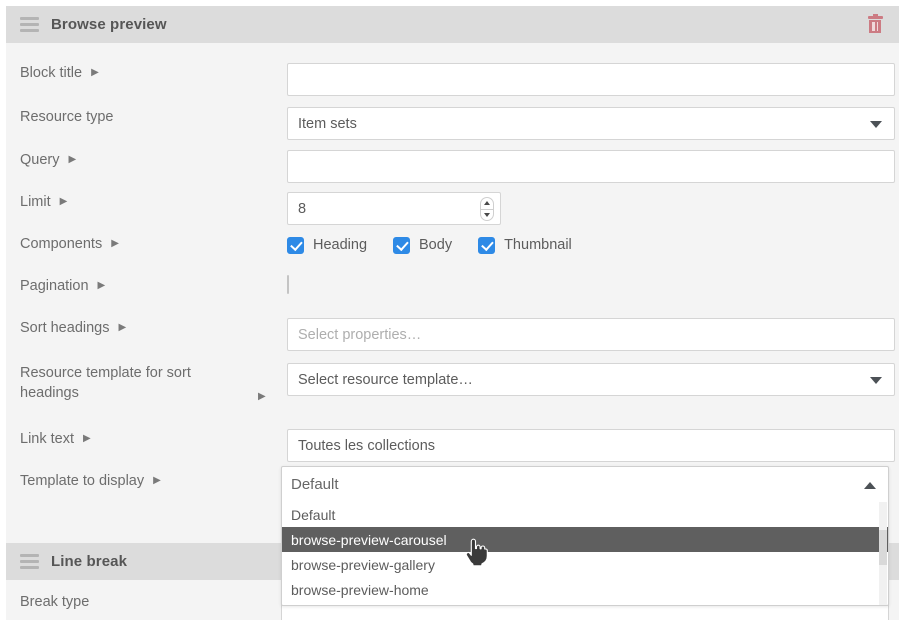 The image size is (905, 620). I want to click on limit-number-field, so click(394, 208).